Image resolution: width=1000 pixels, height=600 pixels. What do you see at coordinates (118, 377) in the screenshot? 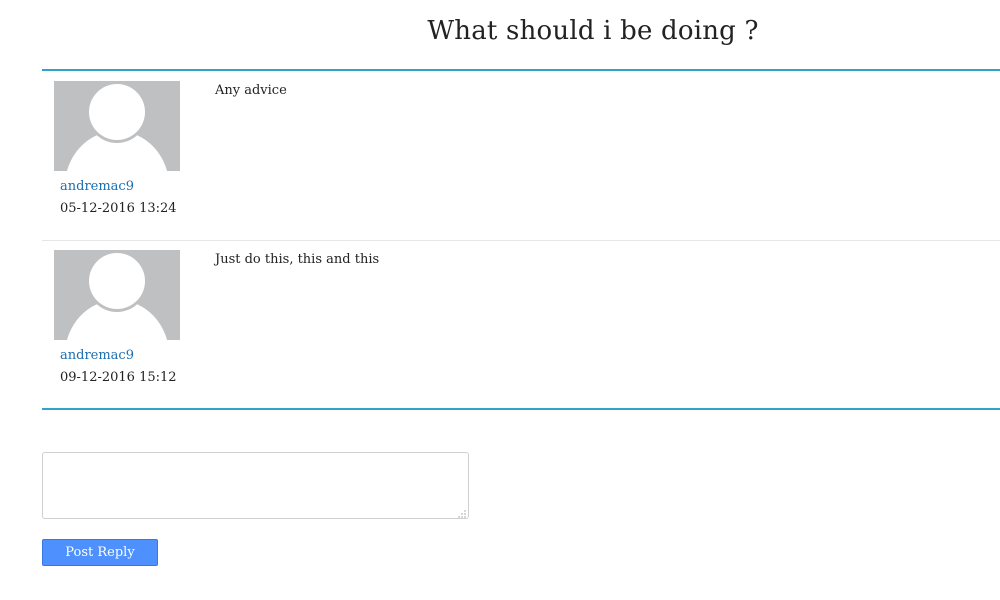
I see `post-timestamp: 09-12-2016 15:12` at bounding box center [118, 377].